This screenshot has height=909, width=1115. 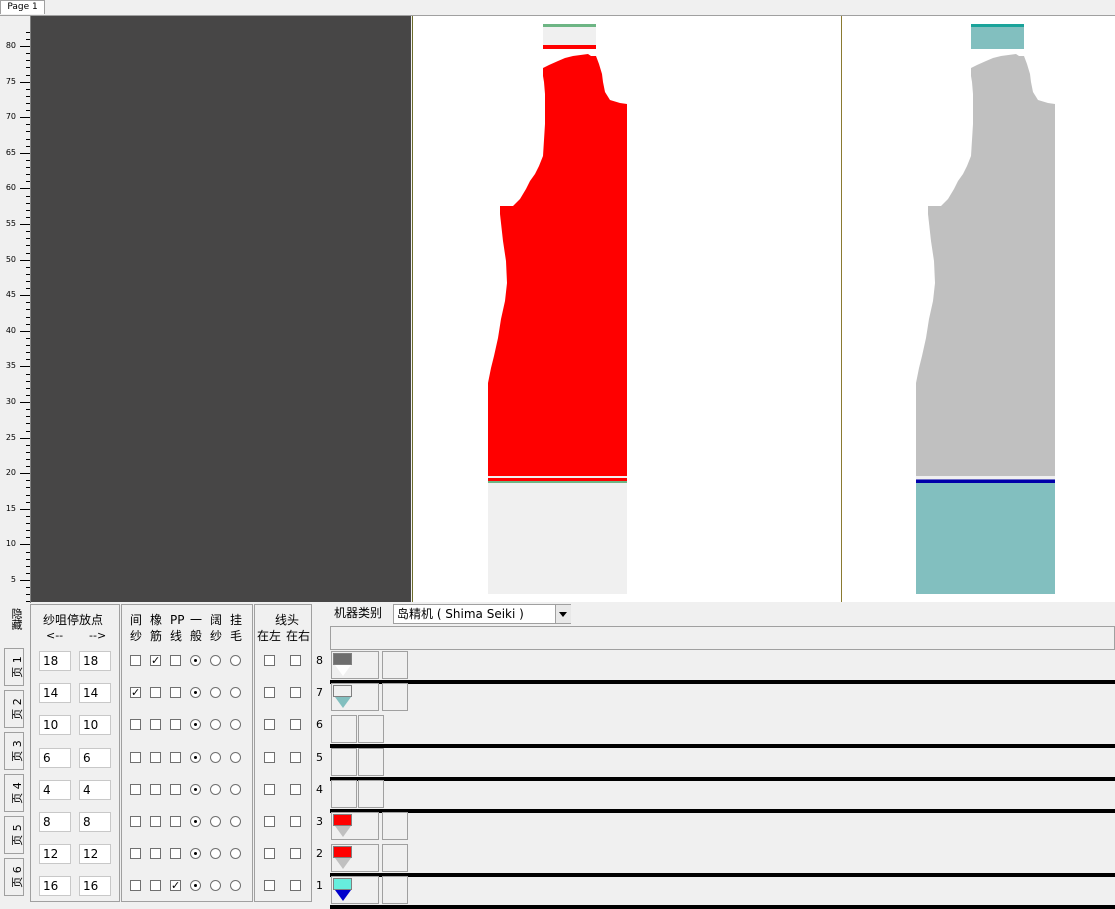 What do you see at coordinates (14, 835) in the screenshot?
I see `page-tab-5: 页 5` at bounding box center [14, 835].